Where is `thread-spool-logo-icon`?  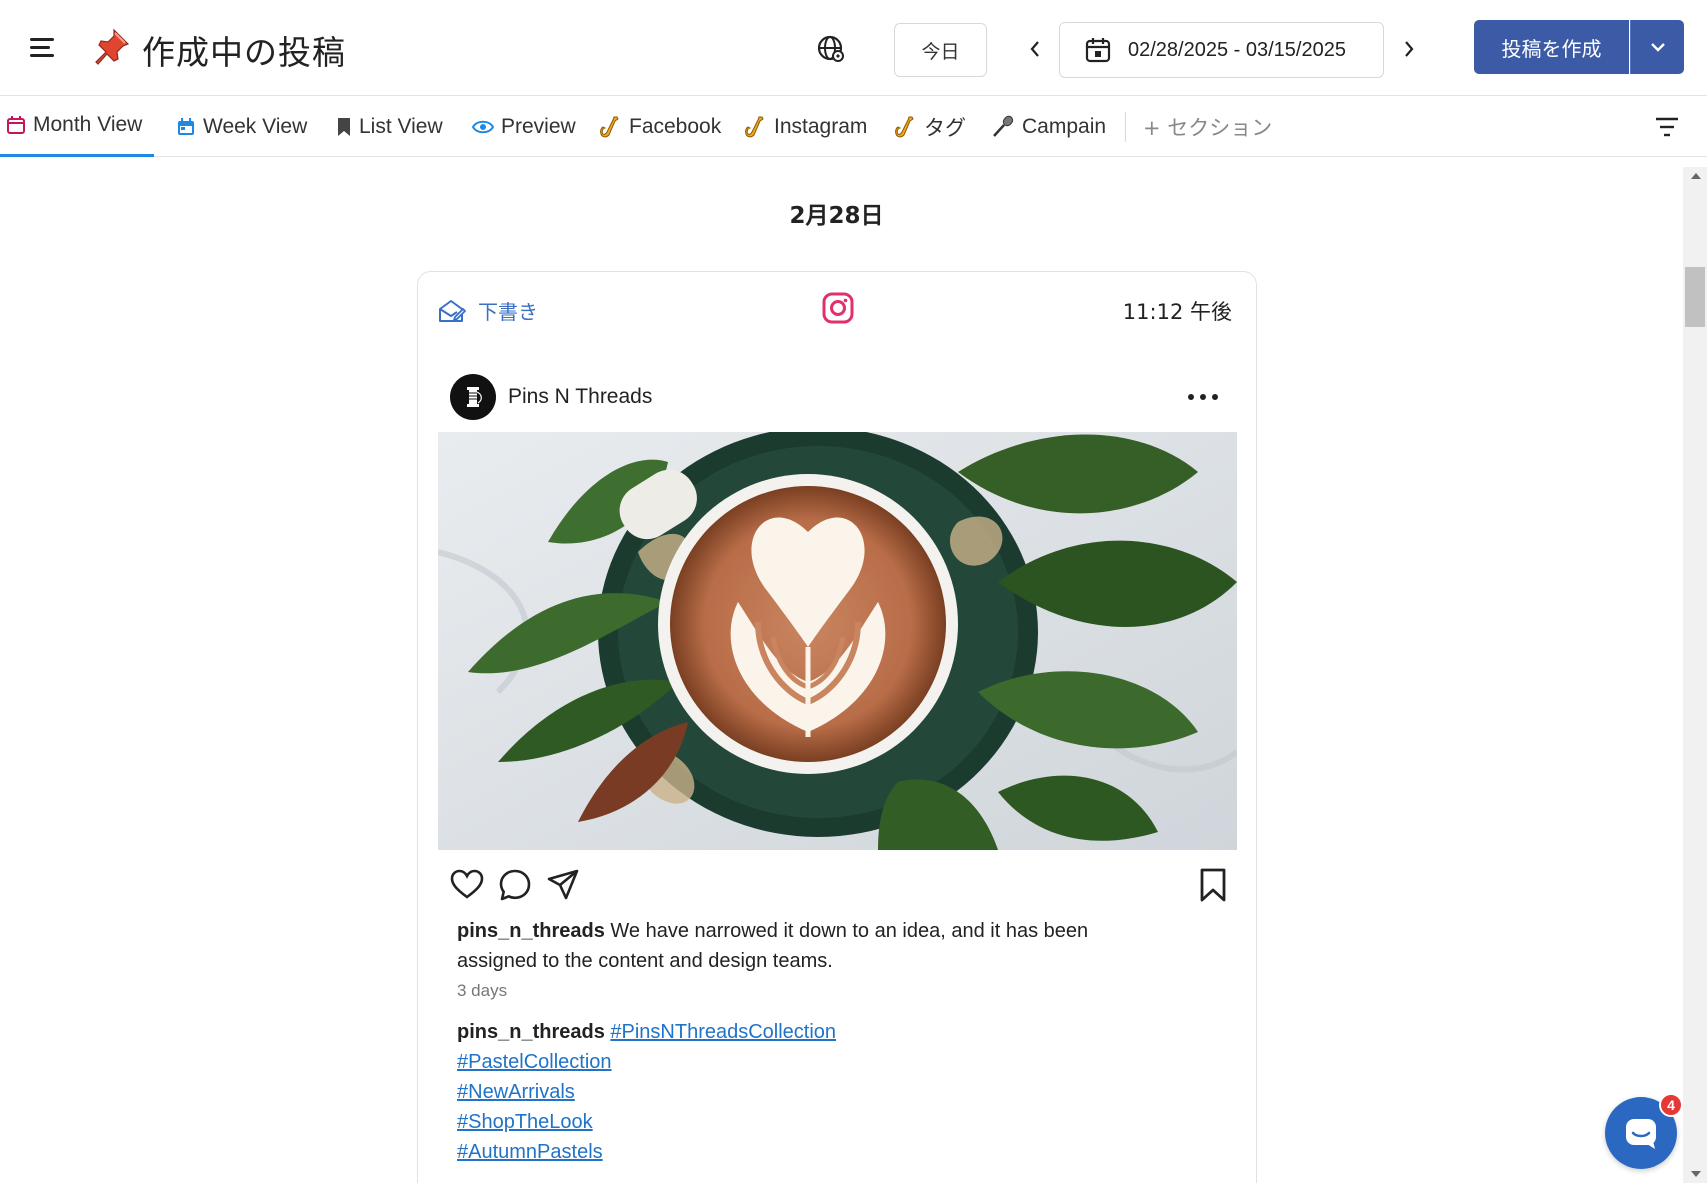
thread-spool-logo-icon is located at coordinates (474, 397).